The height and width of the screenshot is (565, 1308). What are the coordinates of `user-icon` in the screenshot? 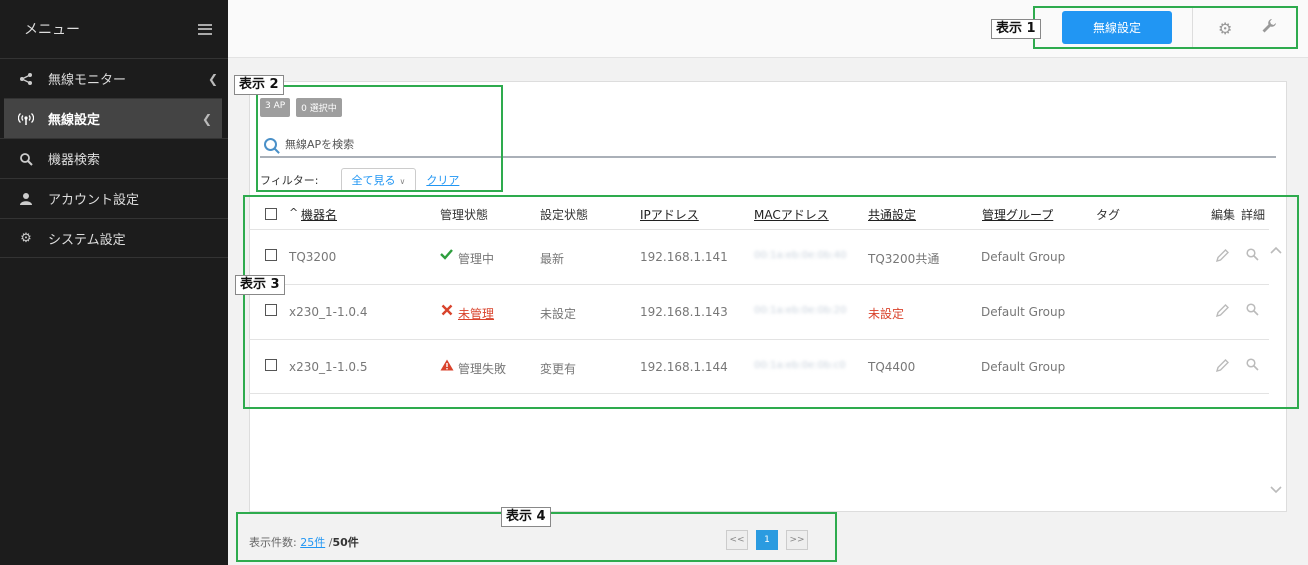 It's located at (26, 199).